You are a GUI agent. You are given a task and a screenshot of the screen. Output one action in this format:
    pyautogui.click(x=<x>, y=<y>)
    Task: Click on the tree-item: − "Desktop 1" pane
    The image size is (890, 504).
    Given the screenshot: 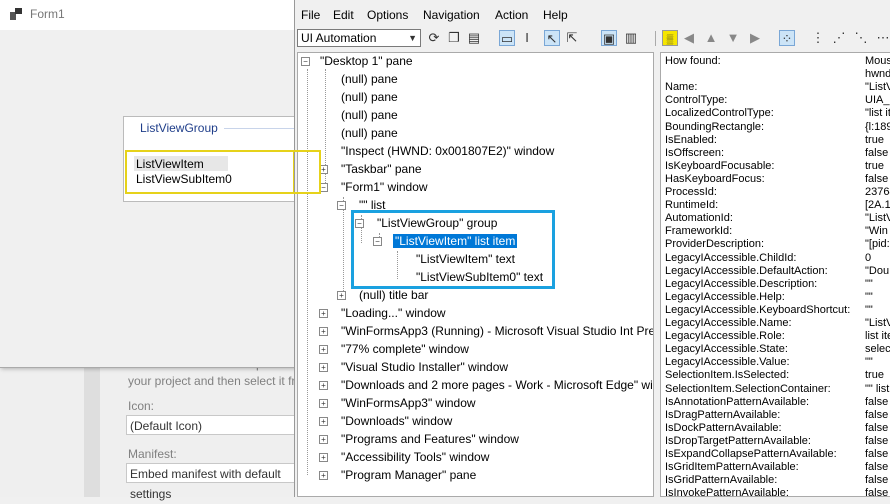 What is the action you would take?
    pyautogui.click(x=357, y=61)
    